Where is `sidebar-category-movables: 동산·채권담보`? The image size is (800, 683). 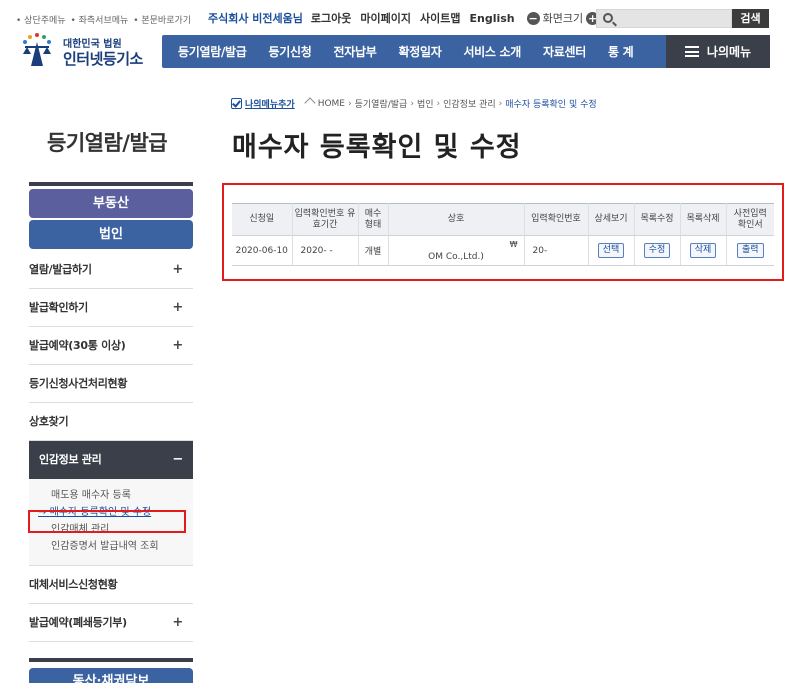 sidebar-category-movables: 동산·채권담보 is located at coordinates (111, 675).